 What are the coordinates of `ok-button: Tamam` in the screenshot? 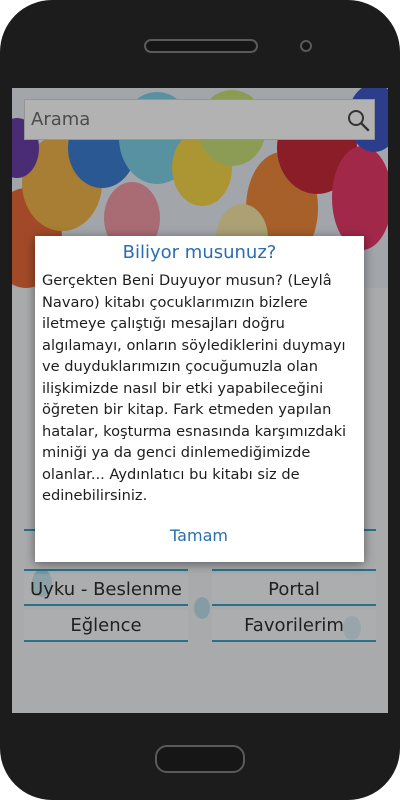 It's located at (199, 536).